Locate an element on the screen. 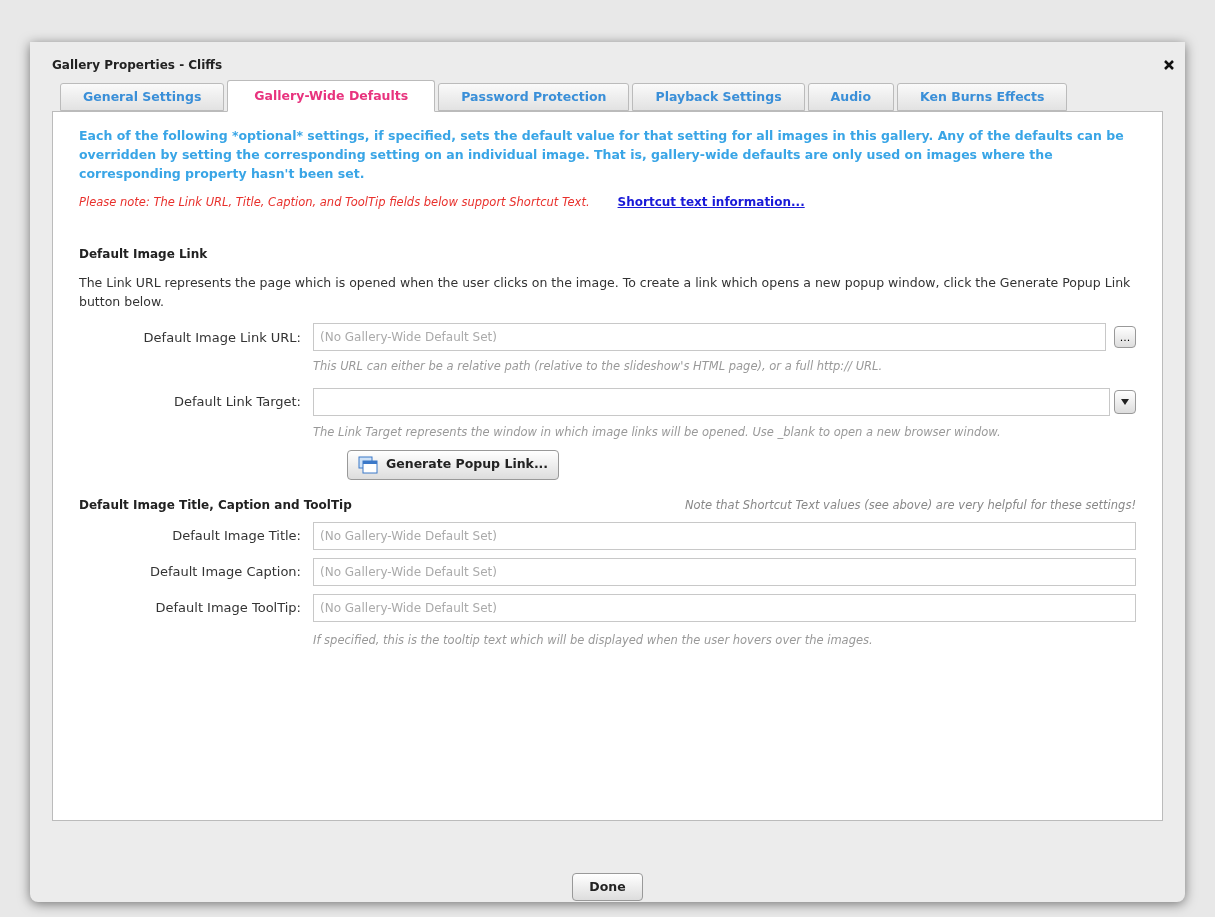 This screenshot has height=917, width=1215. dropdown-button is located at coordinates (1125, 401).